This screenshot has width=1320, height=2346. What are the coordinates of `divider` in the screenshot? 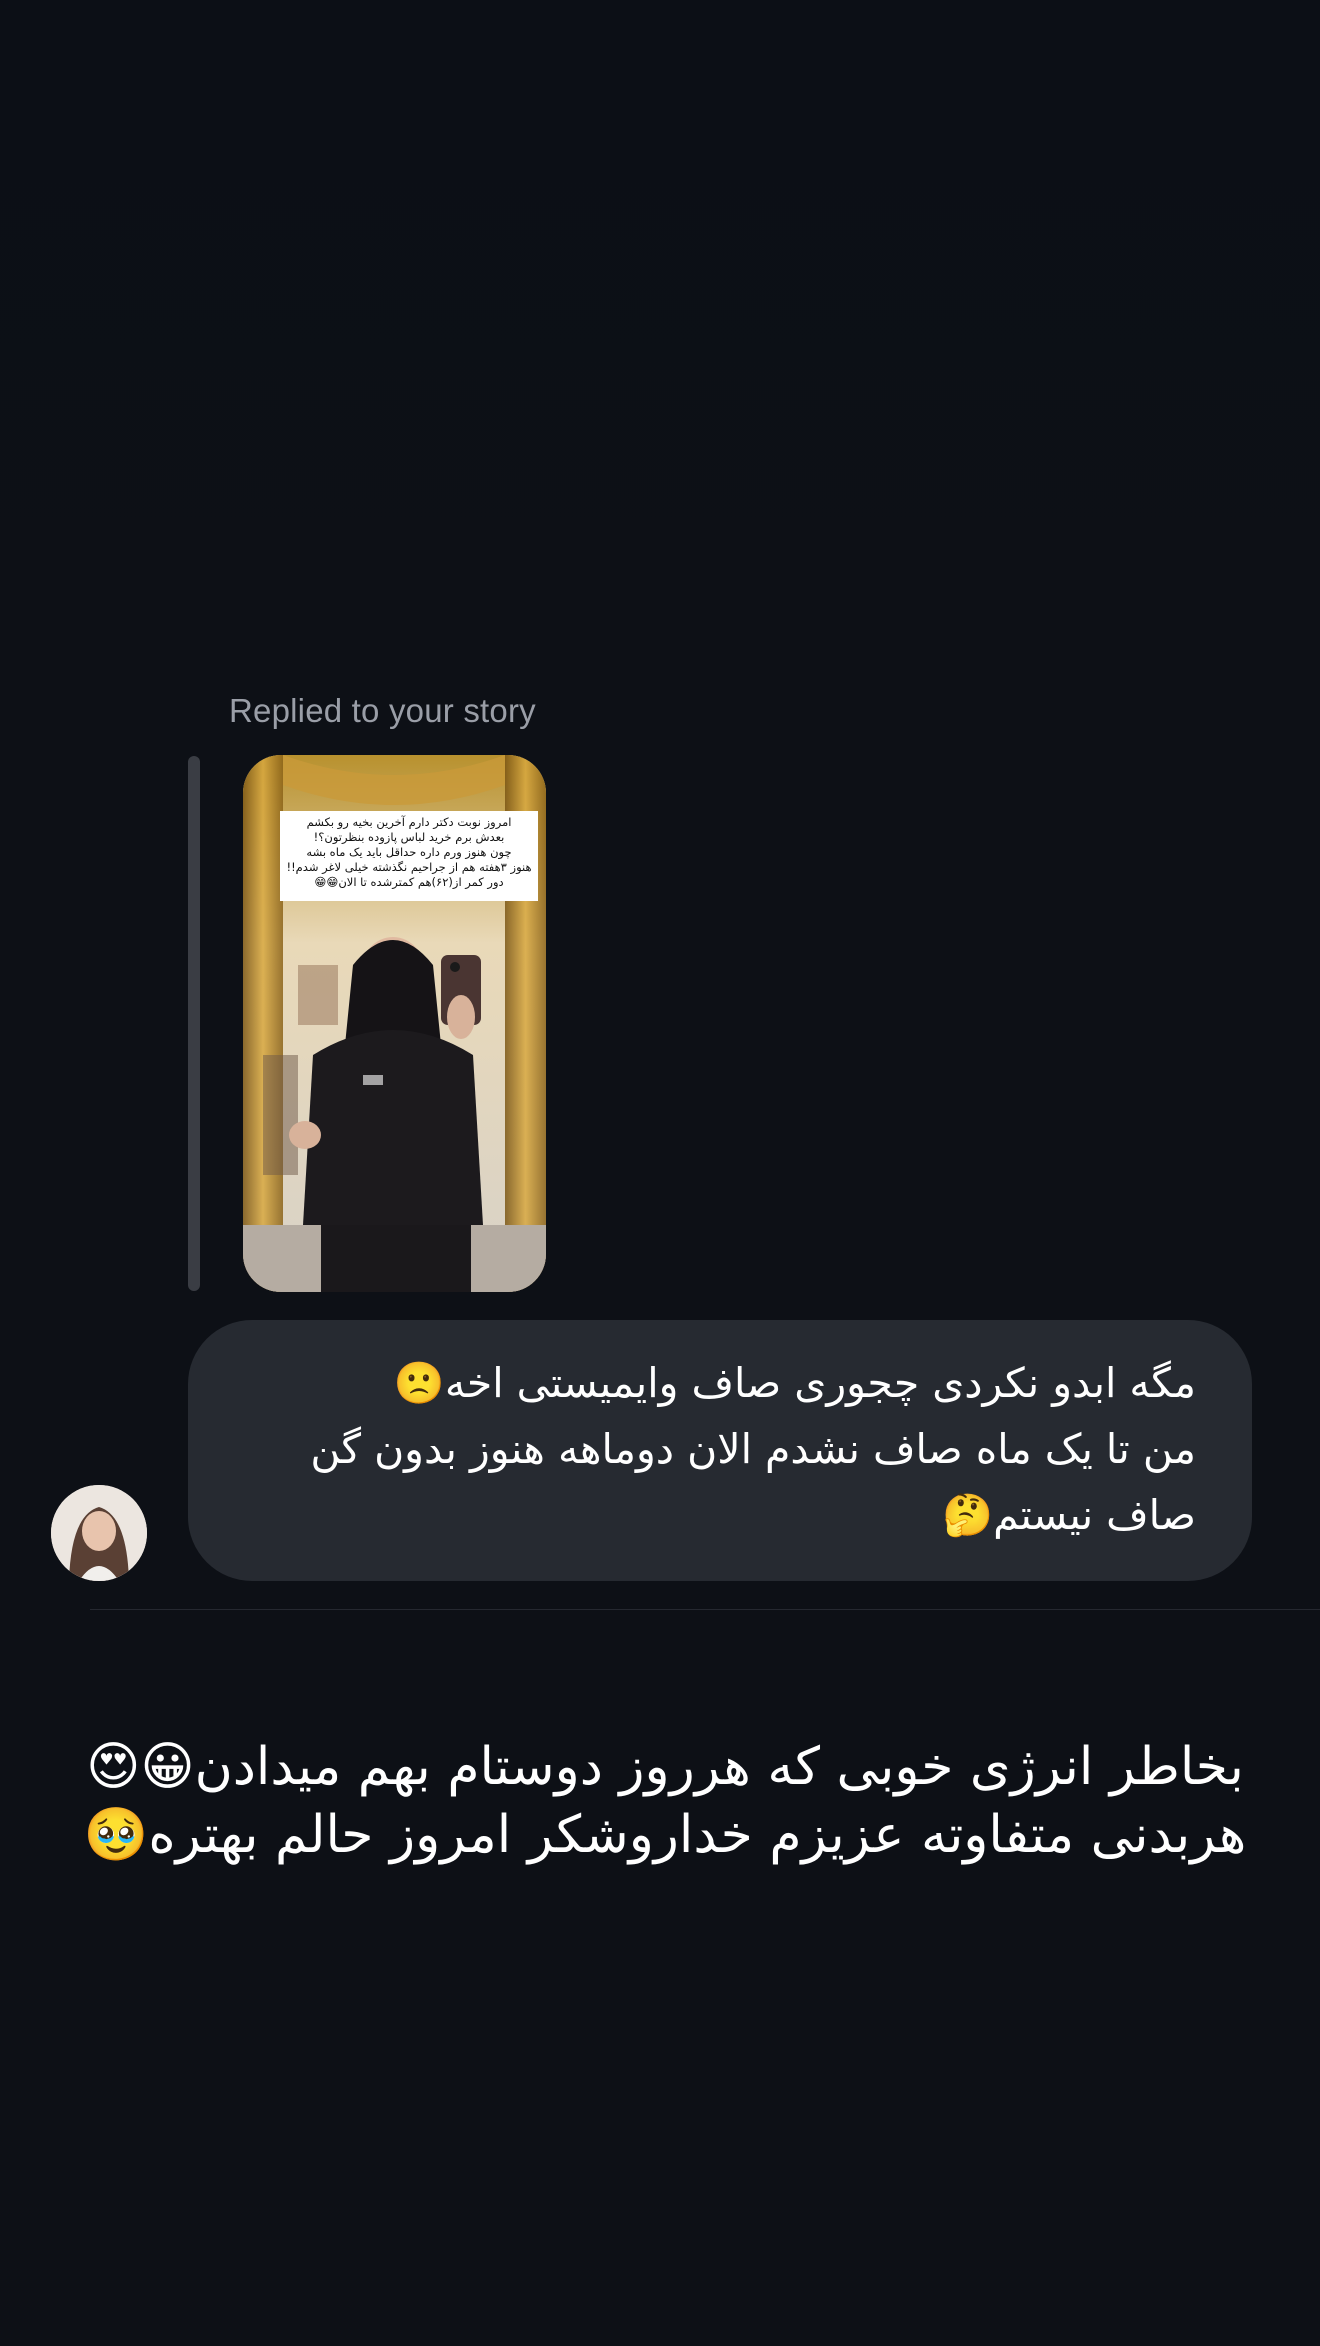 It's located at (705, 1609).